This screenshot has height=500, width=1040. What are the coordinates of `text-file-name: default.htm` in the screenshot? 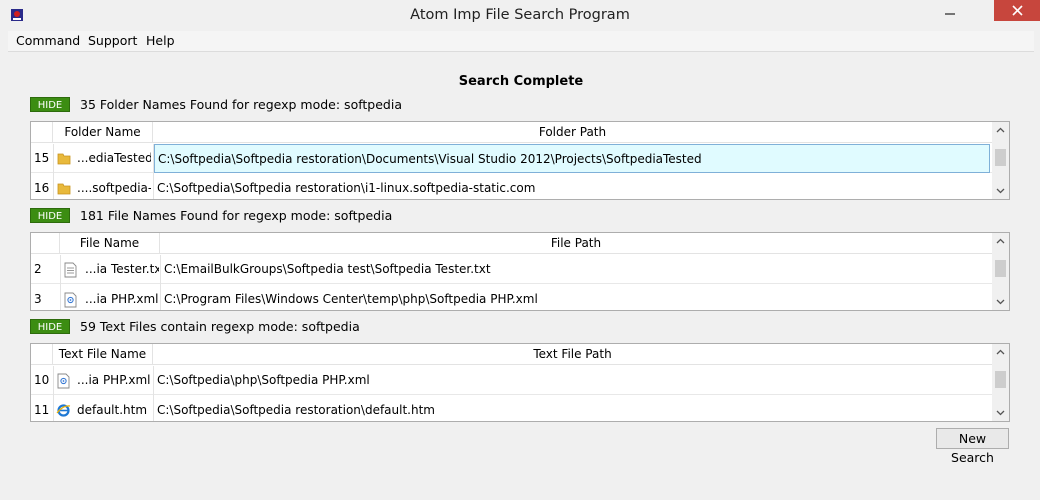 It's located at (112, 410).